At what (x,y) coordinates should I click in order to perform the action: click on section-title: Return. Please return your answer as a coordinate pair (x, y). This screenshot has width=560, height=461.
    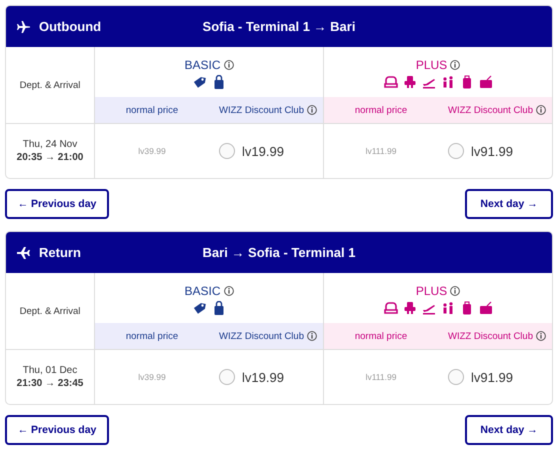
    Looking at the image, I should click on (60, 252).